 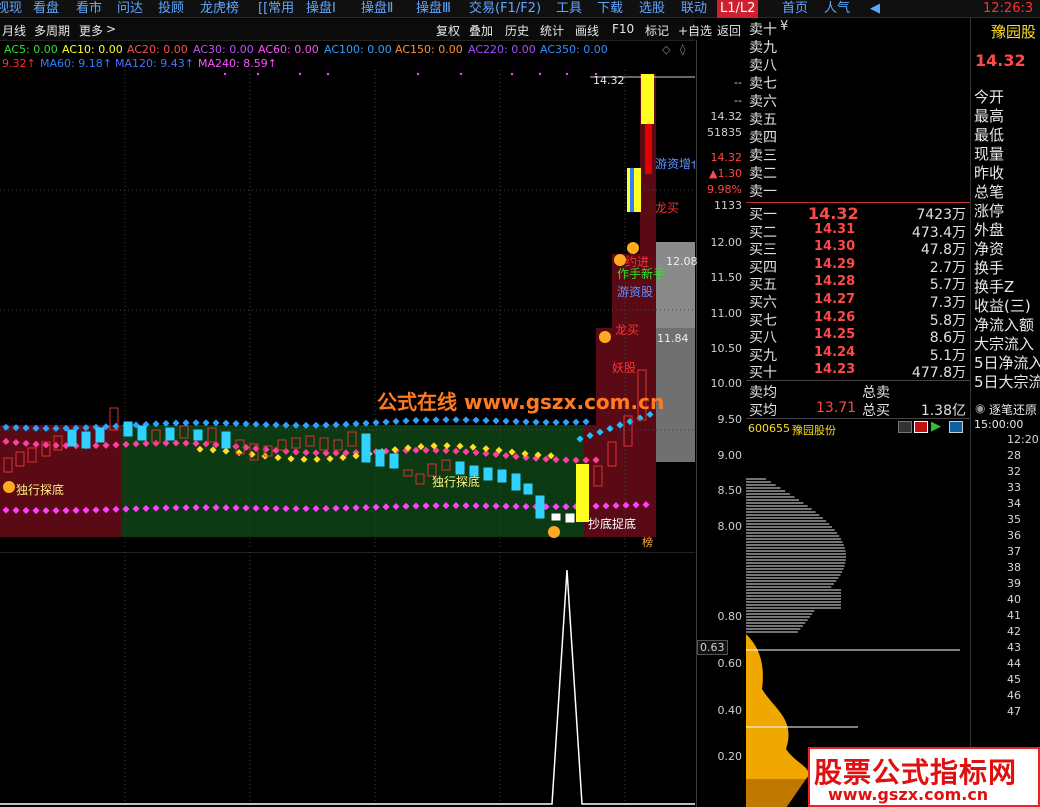 I want to click on tab-l1-l2: L1/L2, so click(x=738, y=9).